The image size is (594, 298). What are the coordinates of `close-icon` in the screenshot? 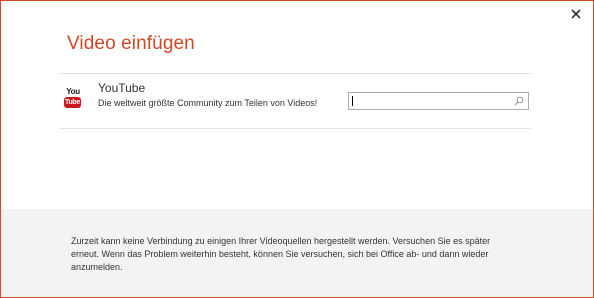 It's located at (576, 14).